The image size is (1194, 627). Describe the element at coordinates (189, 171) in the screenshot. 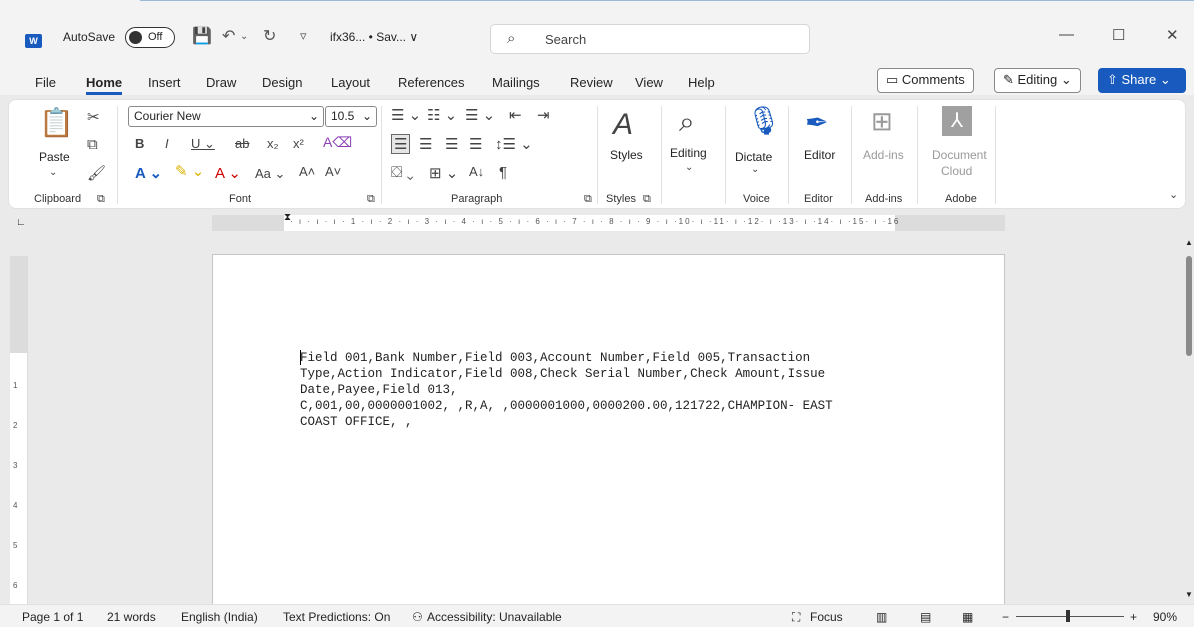

I see `highlight-color-icon: ✎ ⌄` at that location.